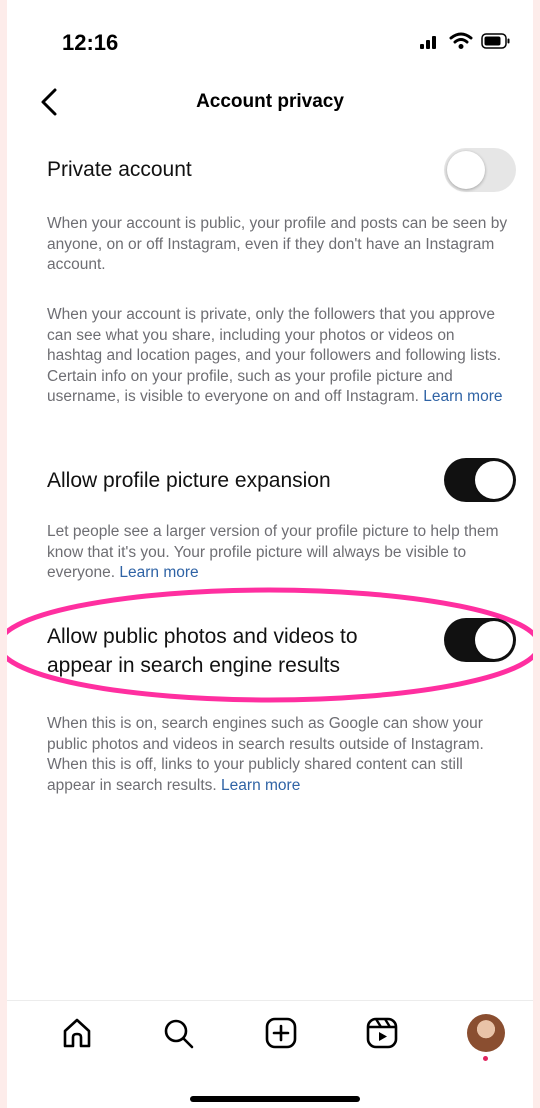 The height and width of the screenshot is (1108, 540). I want to click on wifi-icon, so click(461, 40).